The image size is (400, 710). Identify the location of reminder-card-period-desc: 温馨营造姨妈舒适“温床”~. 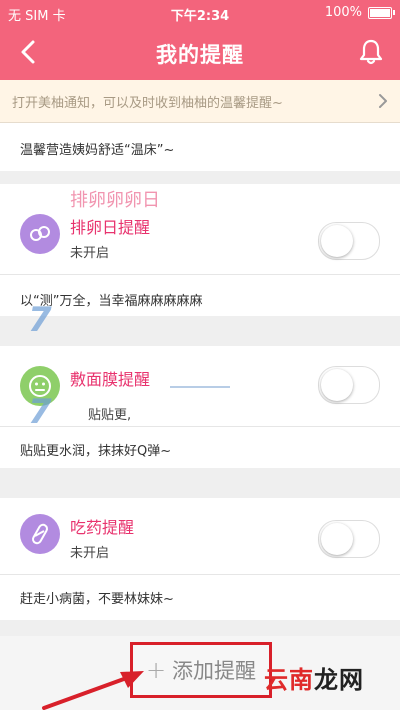
(200, 147).